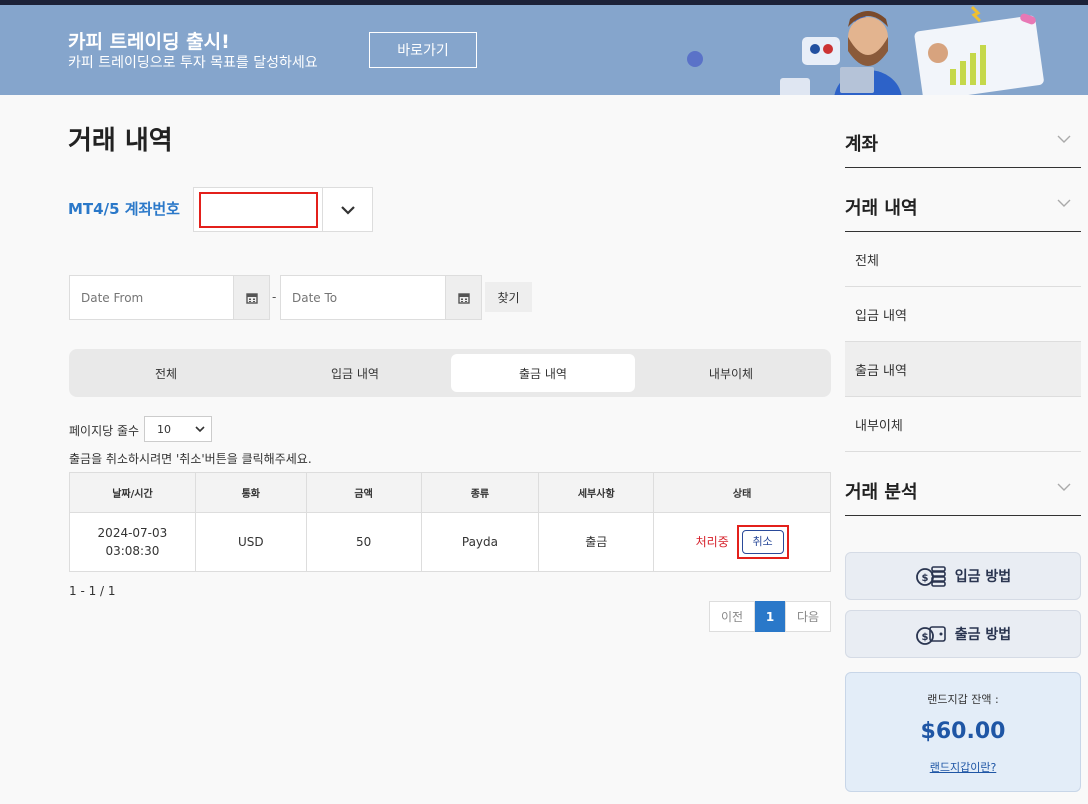 The image size is (1088, 804). I want to click on tab-deposit-history: 입금 내역, so click(355, 373).